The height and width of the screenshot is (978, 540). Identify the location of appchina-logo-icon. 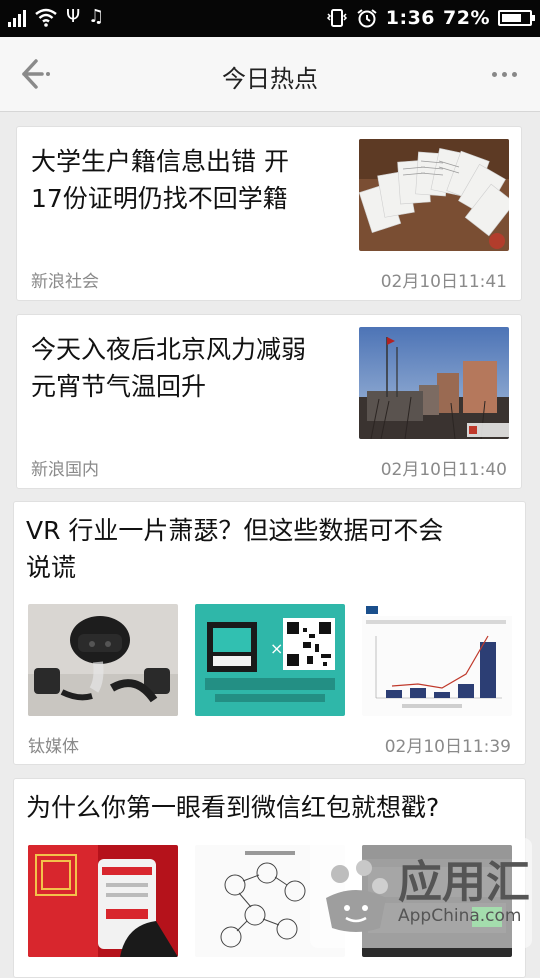
(357, 896).